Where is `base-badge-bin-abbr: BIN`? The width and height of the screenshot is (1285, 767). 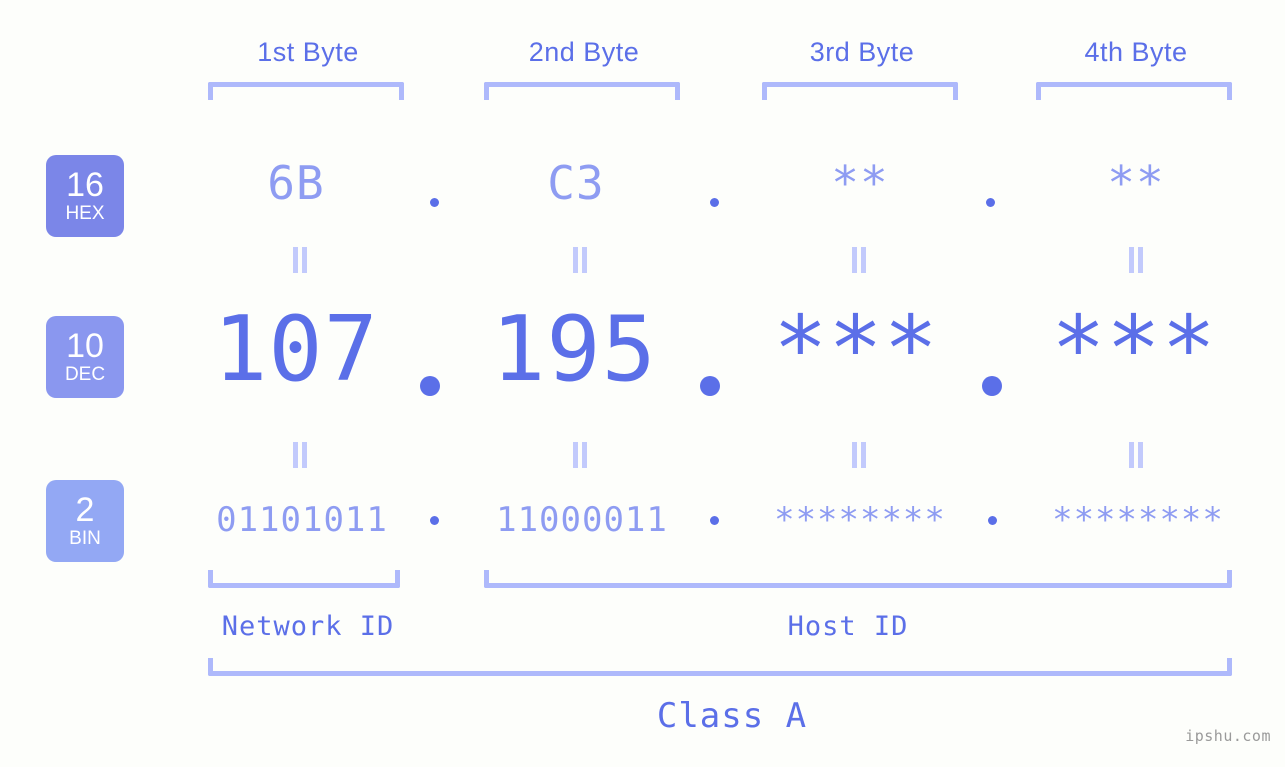
base-badge-bin-abbr: BIN is located at coordinates (85, 538).